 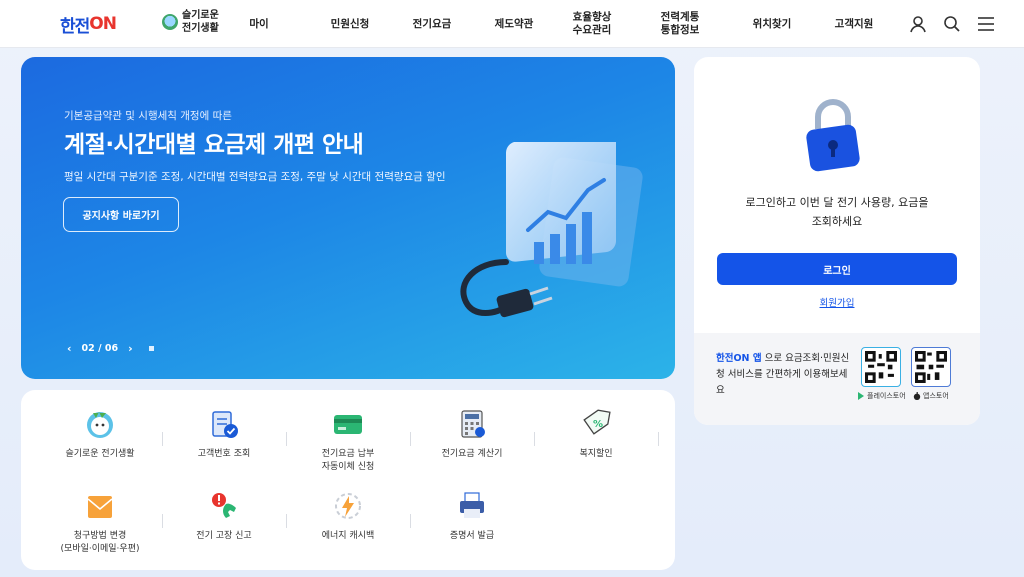 What do you see at coordinates (783, 375) in the screenshot?
I see `app-promo-text: 한전ON 앱 으로 요금조회·민원신청 서비스를 간편하게 이용해보세요` at bounding box center [783, 375].